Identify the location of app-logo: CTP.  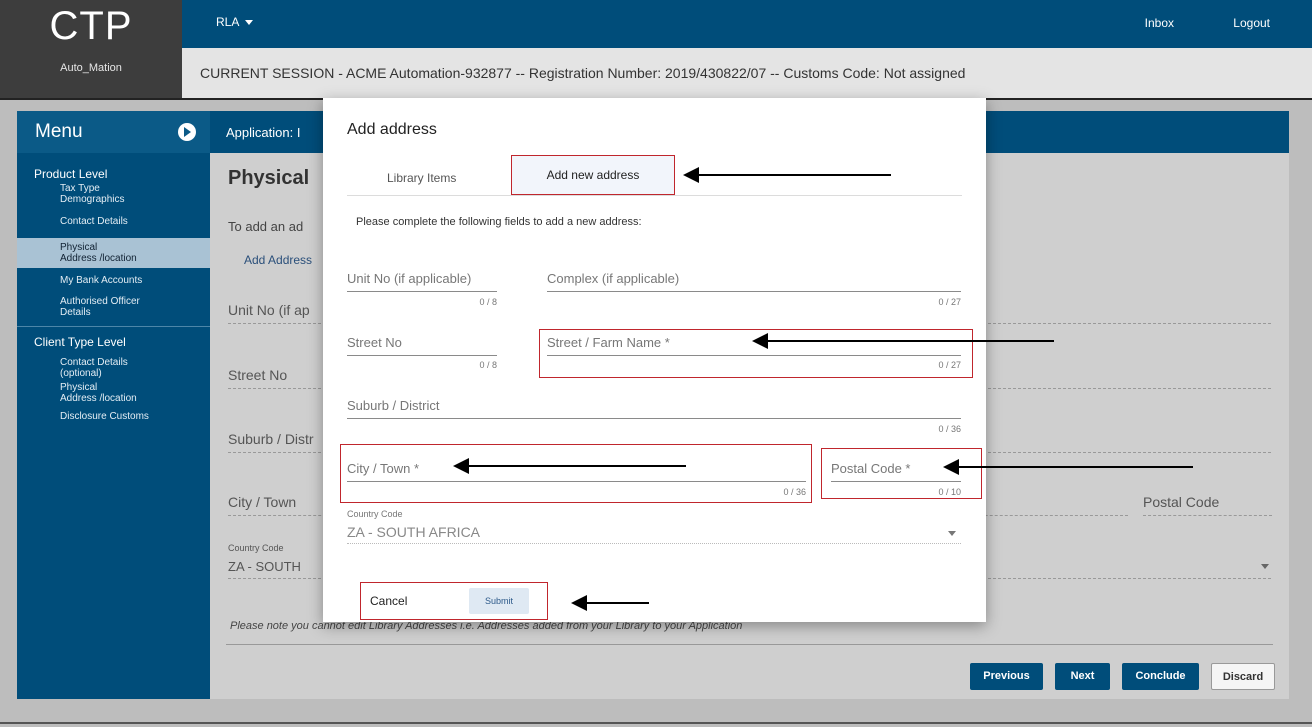
(91, 26).